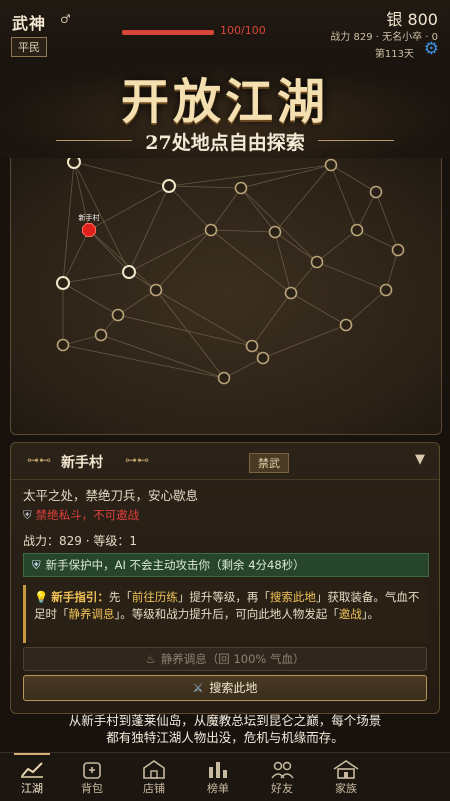  What do you see at coordinates (89, 217) in the screenshot?
I see `map-node-label: 新手村` at bounding box center [89, 217].